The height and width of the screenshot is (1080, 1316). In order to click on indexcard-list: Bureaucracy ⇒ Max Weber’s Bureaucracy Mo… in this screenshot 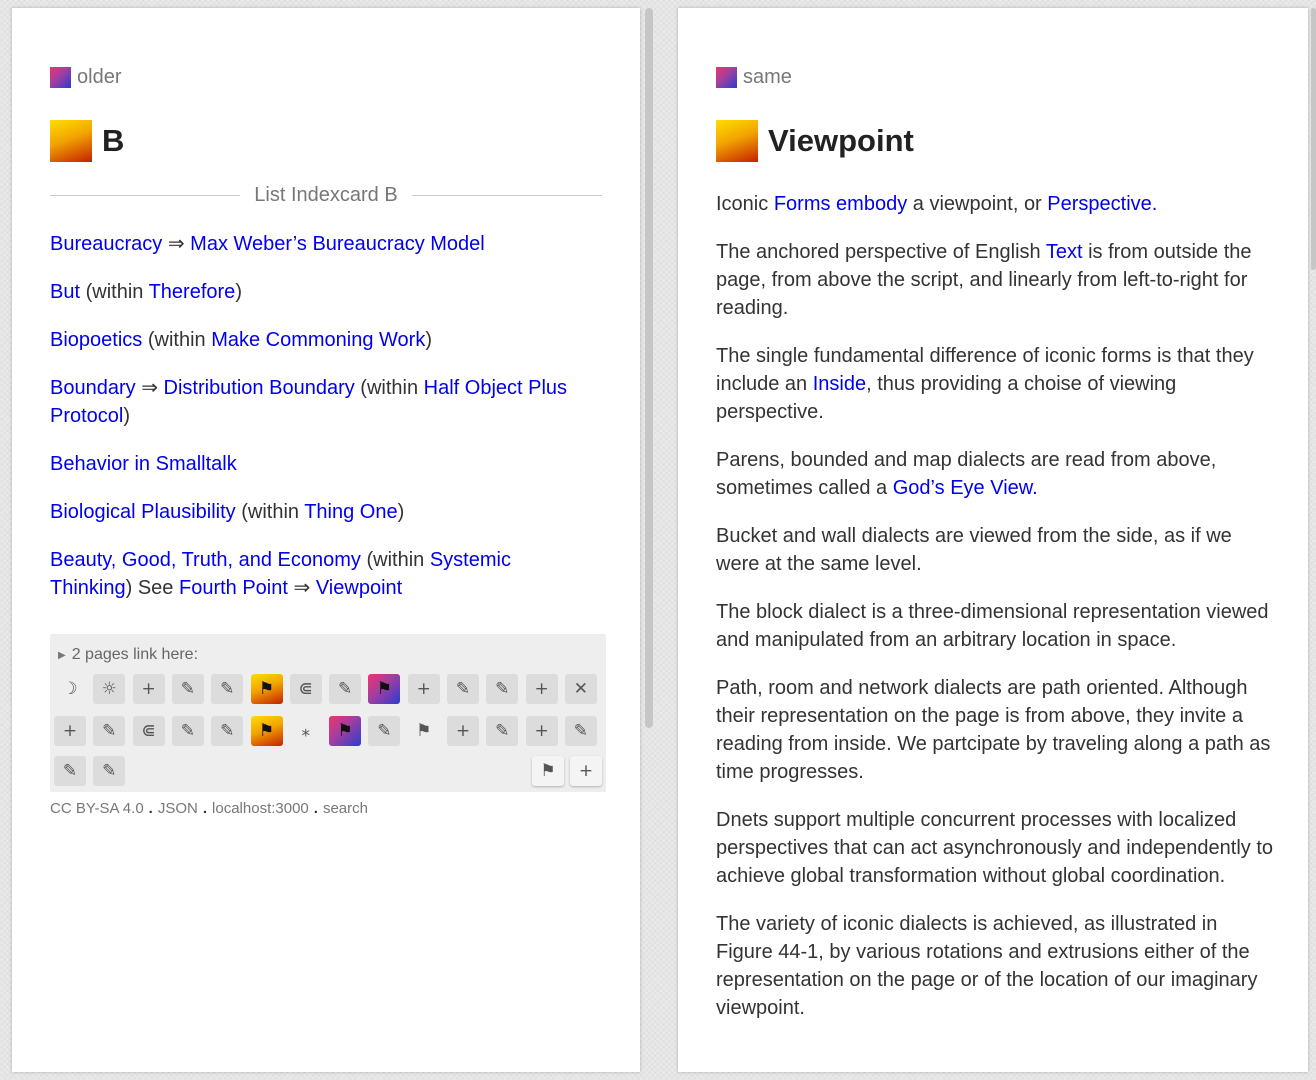, I will do `click(320, 426)`.